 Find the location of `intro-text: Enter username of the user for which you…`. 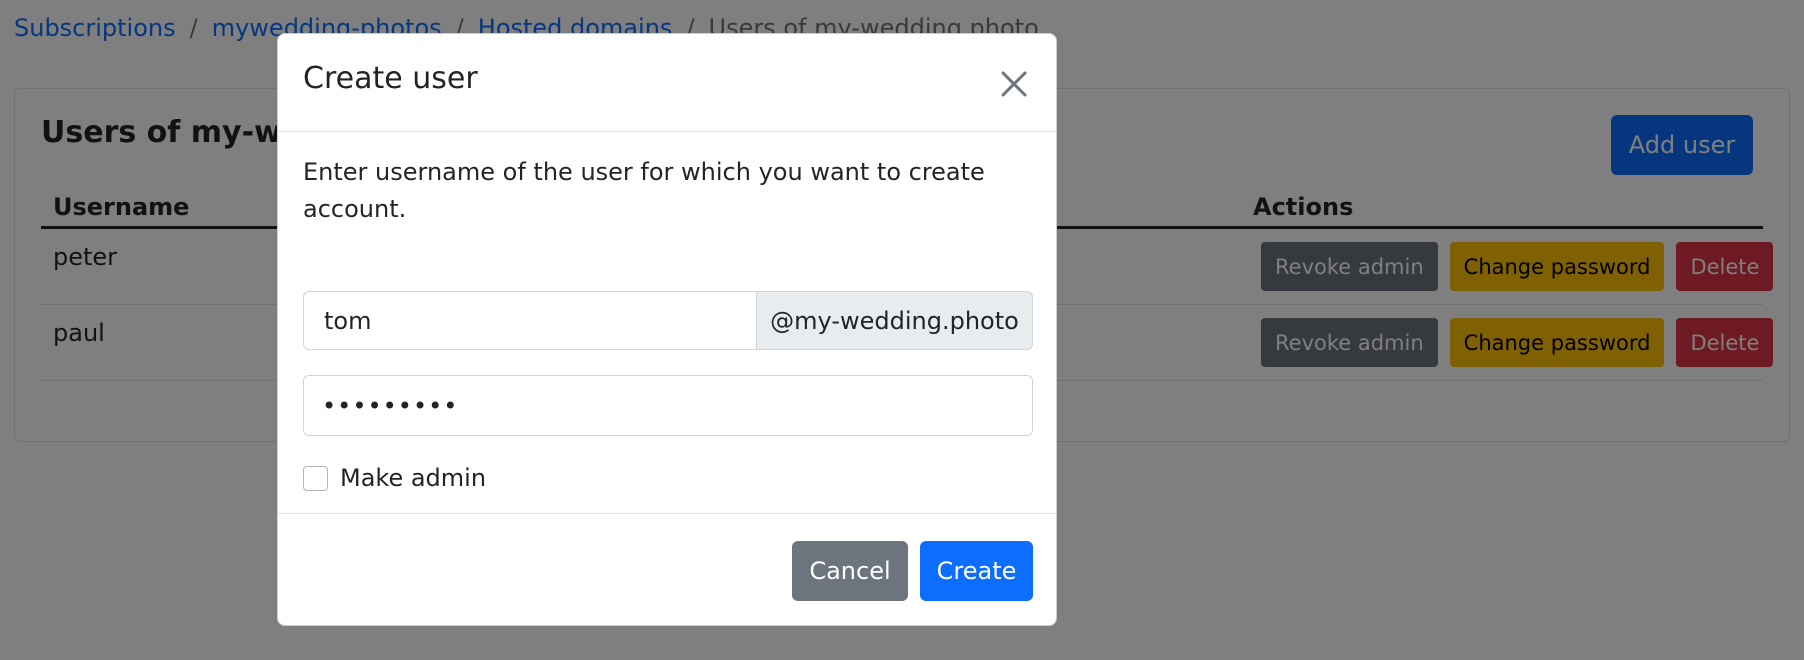

intro-text: Enter username of the user for which you… is located at coordinates (644, 190).